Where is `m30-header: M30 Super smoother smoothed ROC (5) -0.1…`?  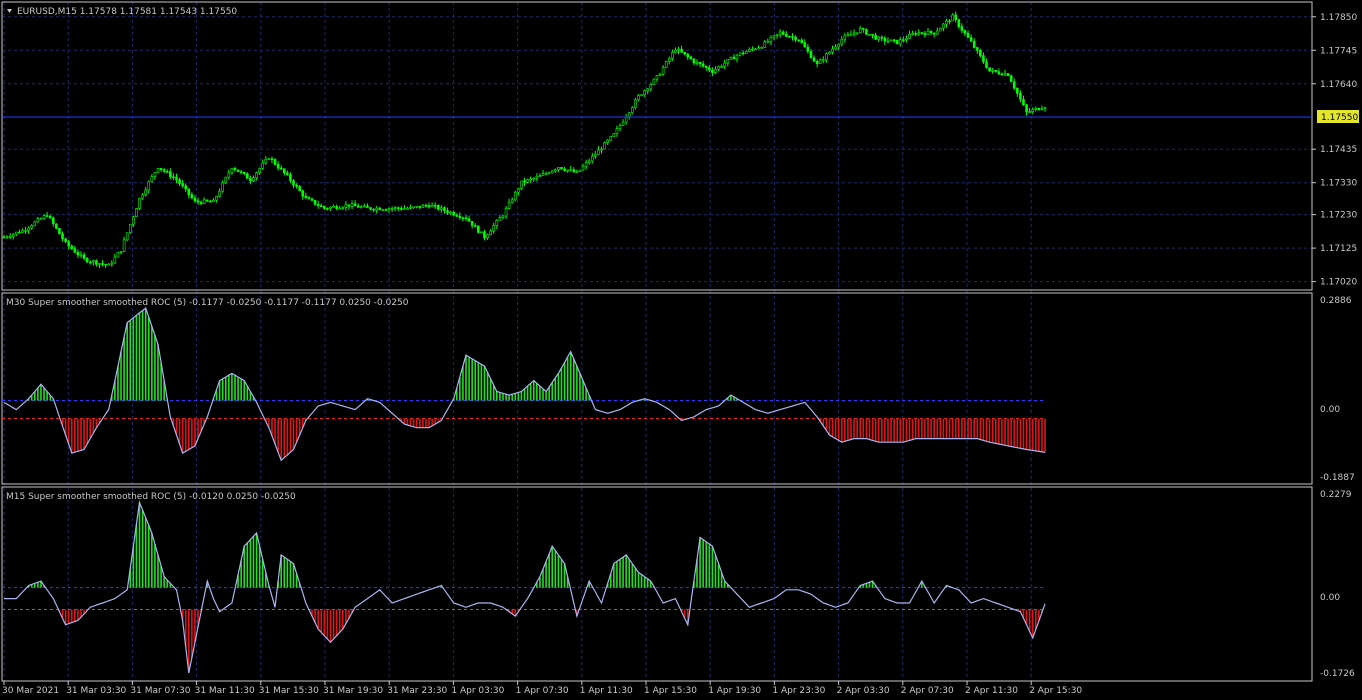 m30-header: M30 Super smoother smoothed ROC (5) -0.1… is located at coordinates (207, 303).